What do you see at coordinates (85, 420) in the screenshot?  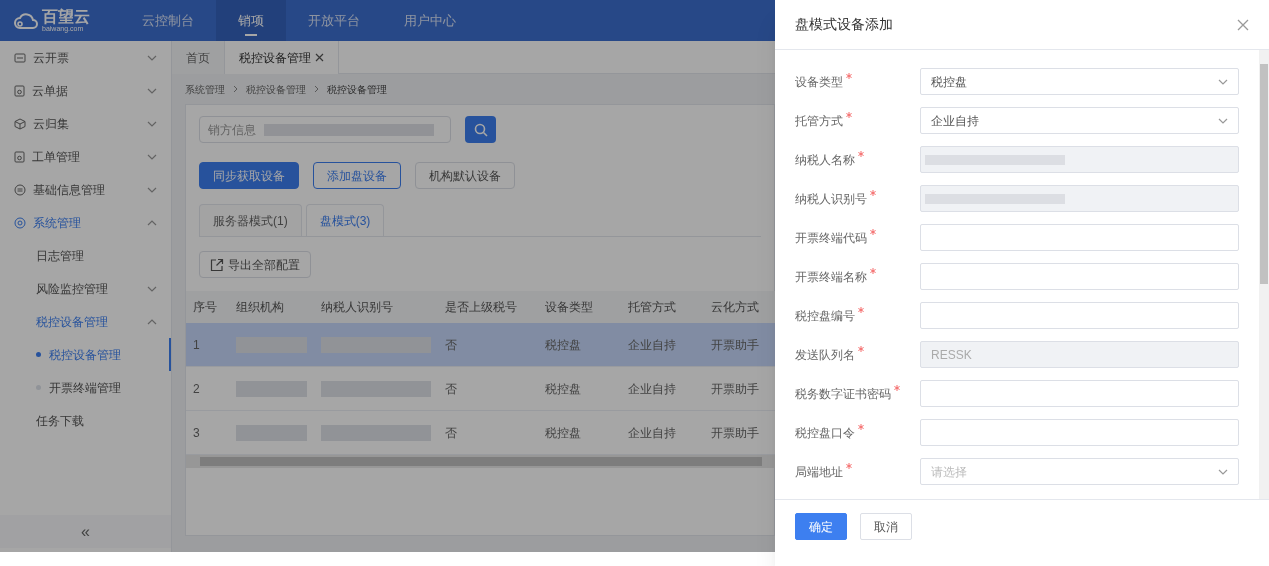 I see `sidebar-item: 任务下载` at bounding box center [85, 420].